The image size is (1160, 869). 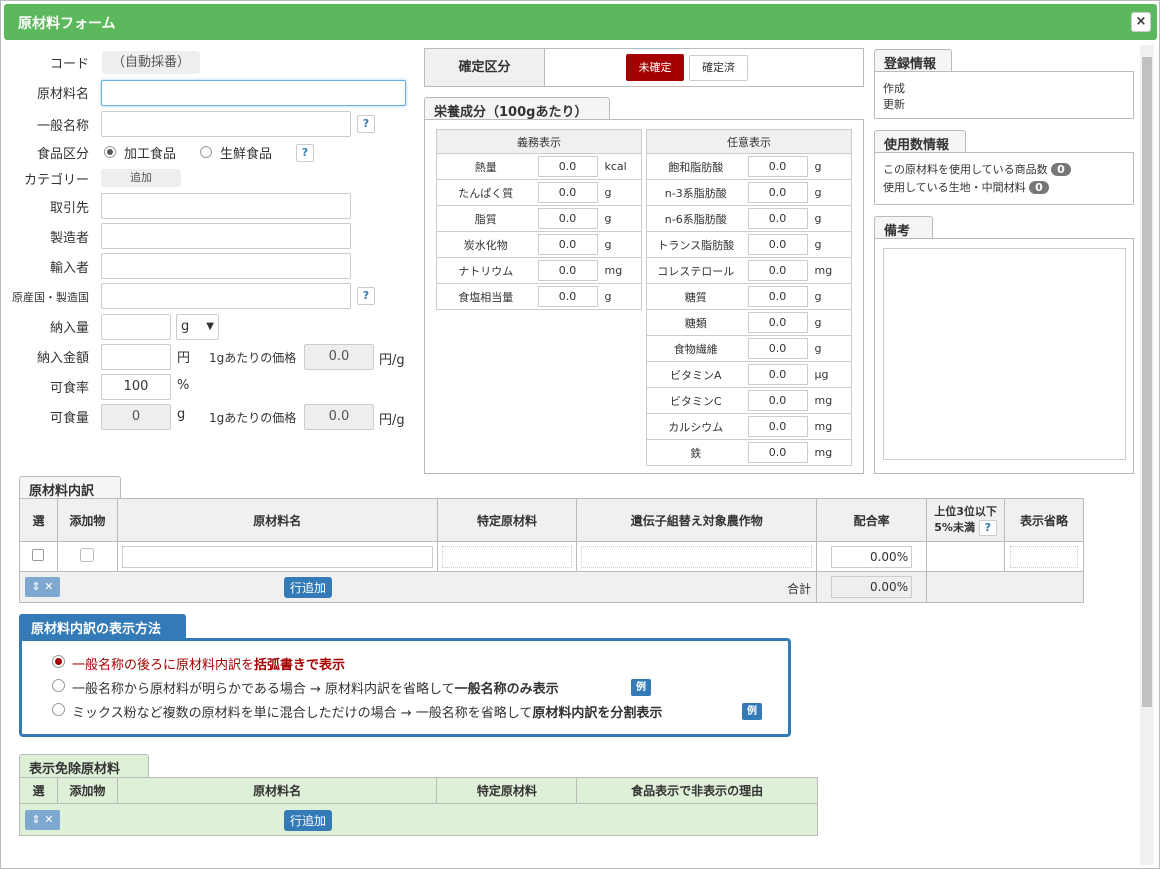 I want to click on category-add-button: 追加, so click(x=141, y=178).